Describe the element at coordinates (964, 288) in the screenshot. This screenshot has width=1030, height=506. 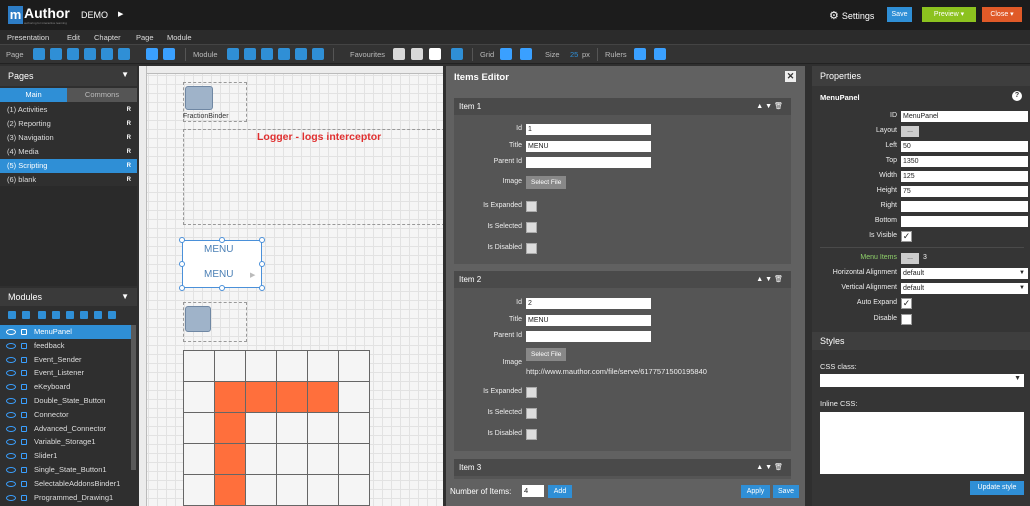
I see `v-align-select: default ▼` at that location.